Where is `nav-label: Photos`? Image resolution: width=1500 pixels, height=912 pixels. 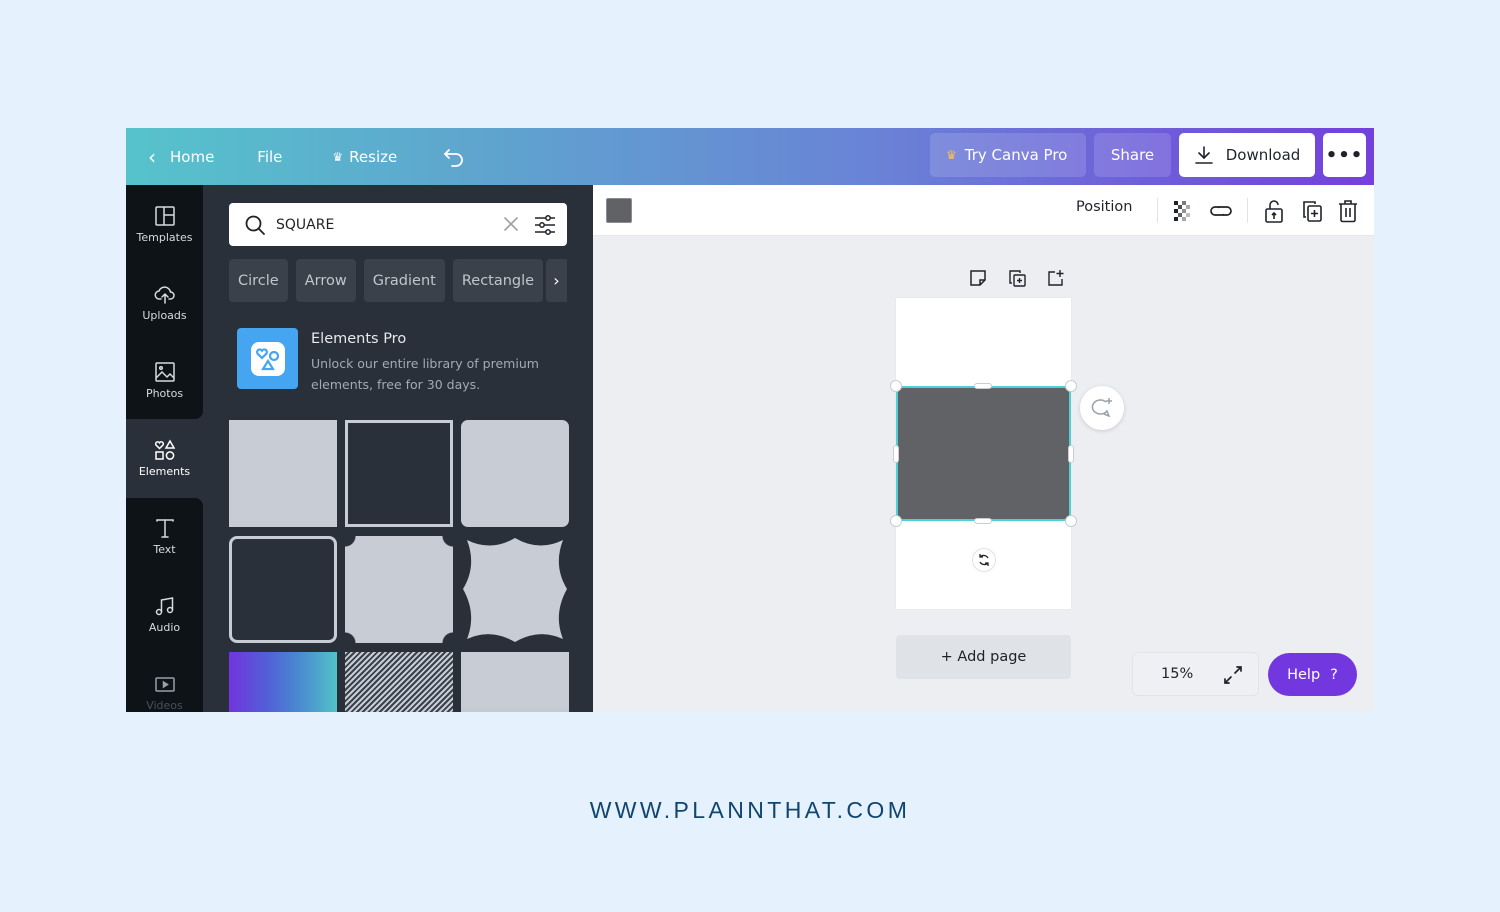 nav-label: Photos is located at coordinates (164, 393).